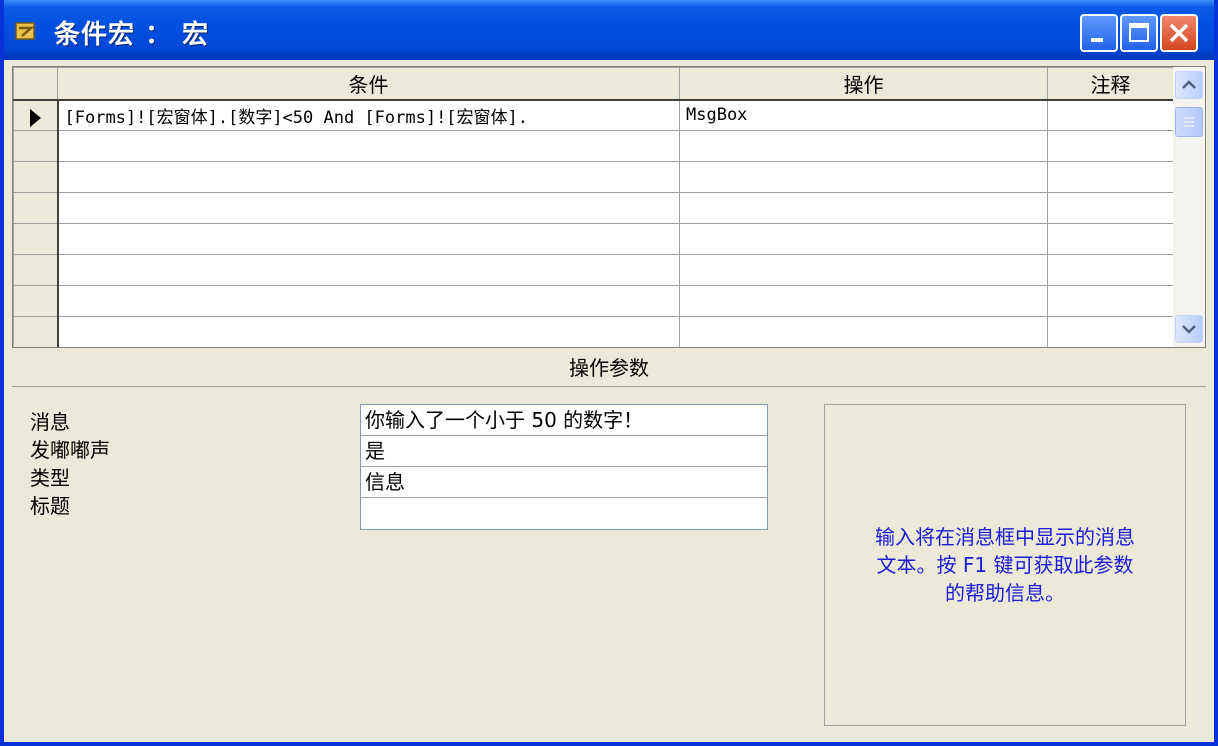  I want to click on minimize-button, so click(1099, 33).